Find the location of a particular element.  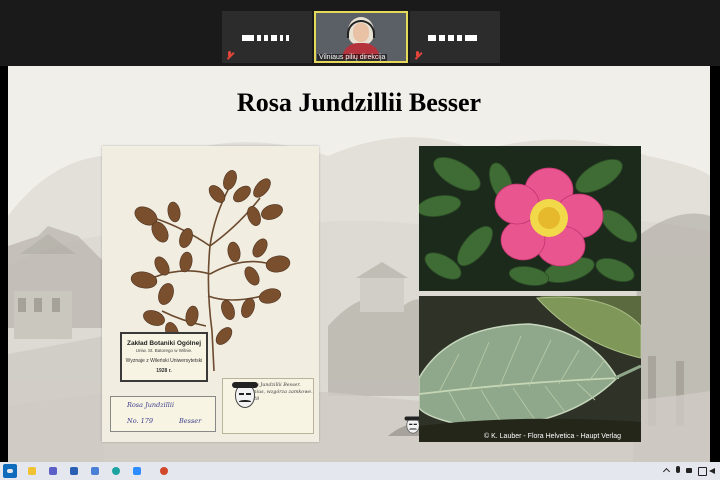

zoom-icon is located at coordinates (137, 471).